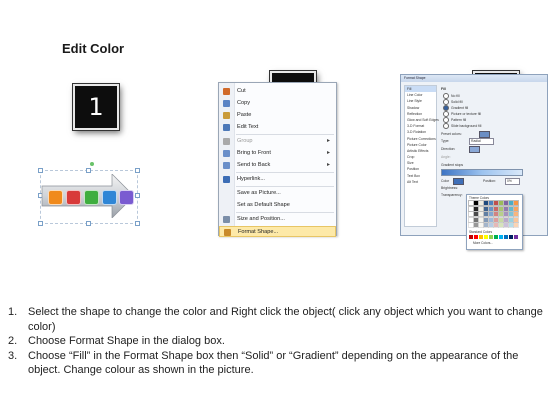  I want to click on menu-item-set-as-default-shape: Set as Default Shape, so click(277, 205).